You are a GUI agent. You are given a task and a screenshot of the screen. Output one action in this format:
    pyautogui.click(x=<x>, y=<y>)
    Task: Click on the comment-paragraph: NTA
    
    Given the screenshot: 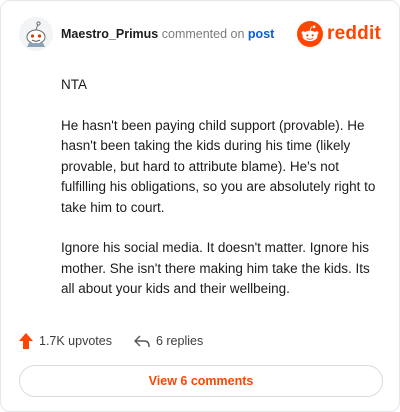 What is the action you would take?
    pyautogui.click(x=74, y=84)
    